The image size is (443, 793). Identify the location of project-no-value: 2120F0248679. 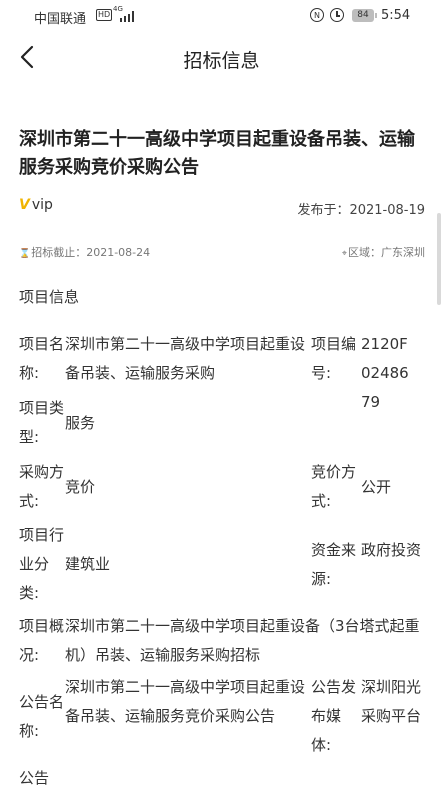
(385, 373).